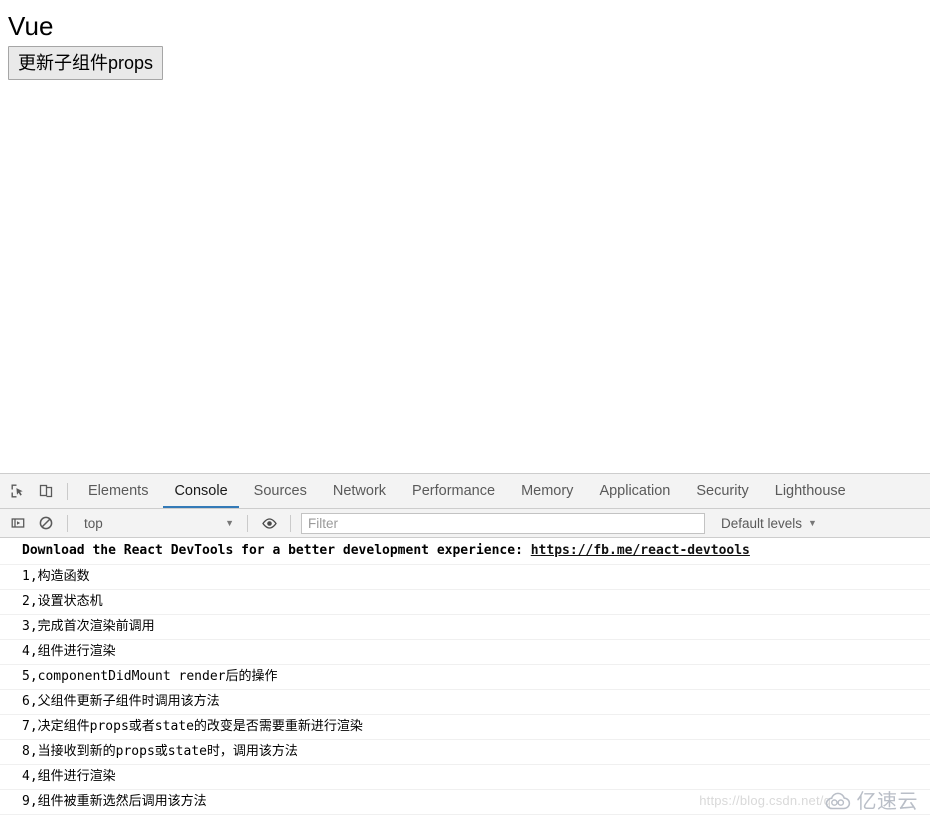 This screenshot has height=822, width=930. I want to click on console-toolbar: top ▼ Default levels ▼, so click(465, 523).